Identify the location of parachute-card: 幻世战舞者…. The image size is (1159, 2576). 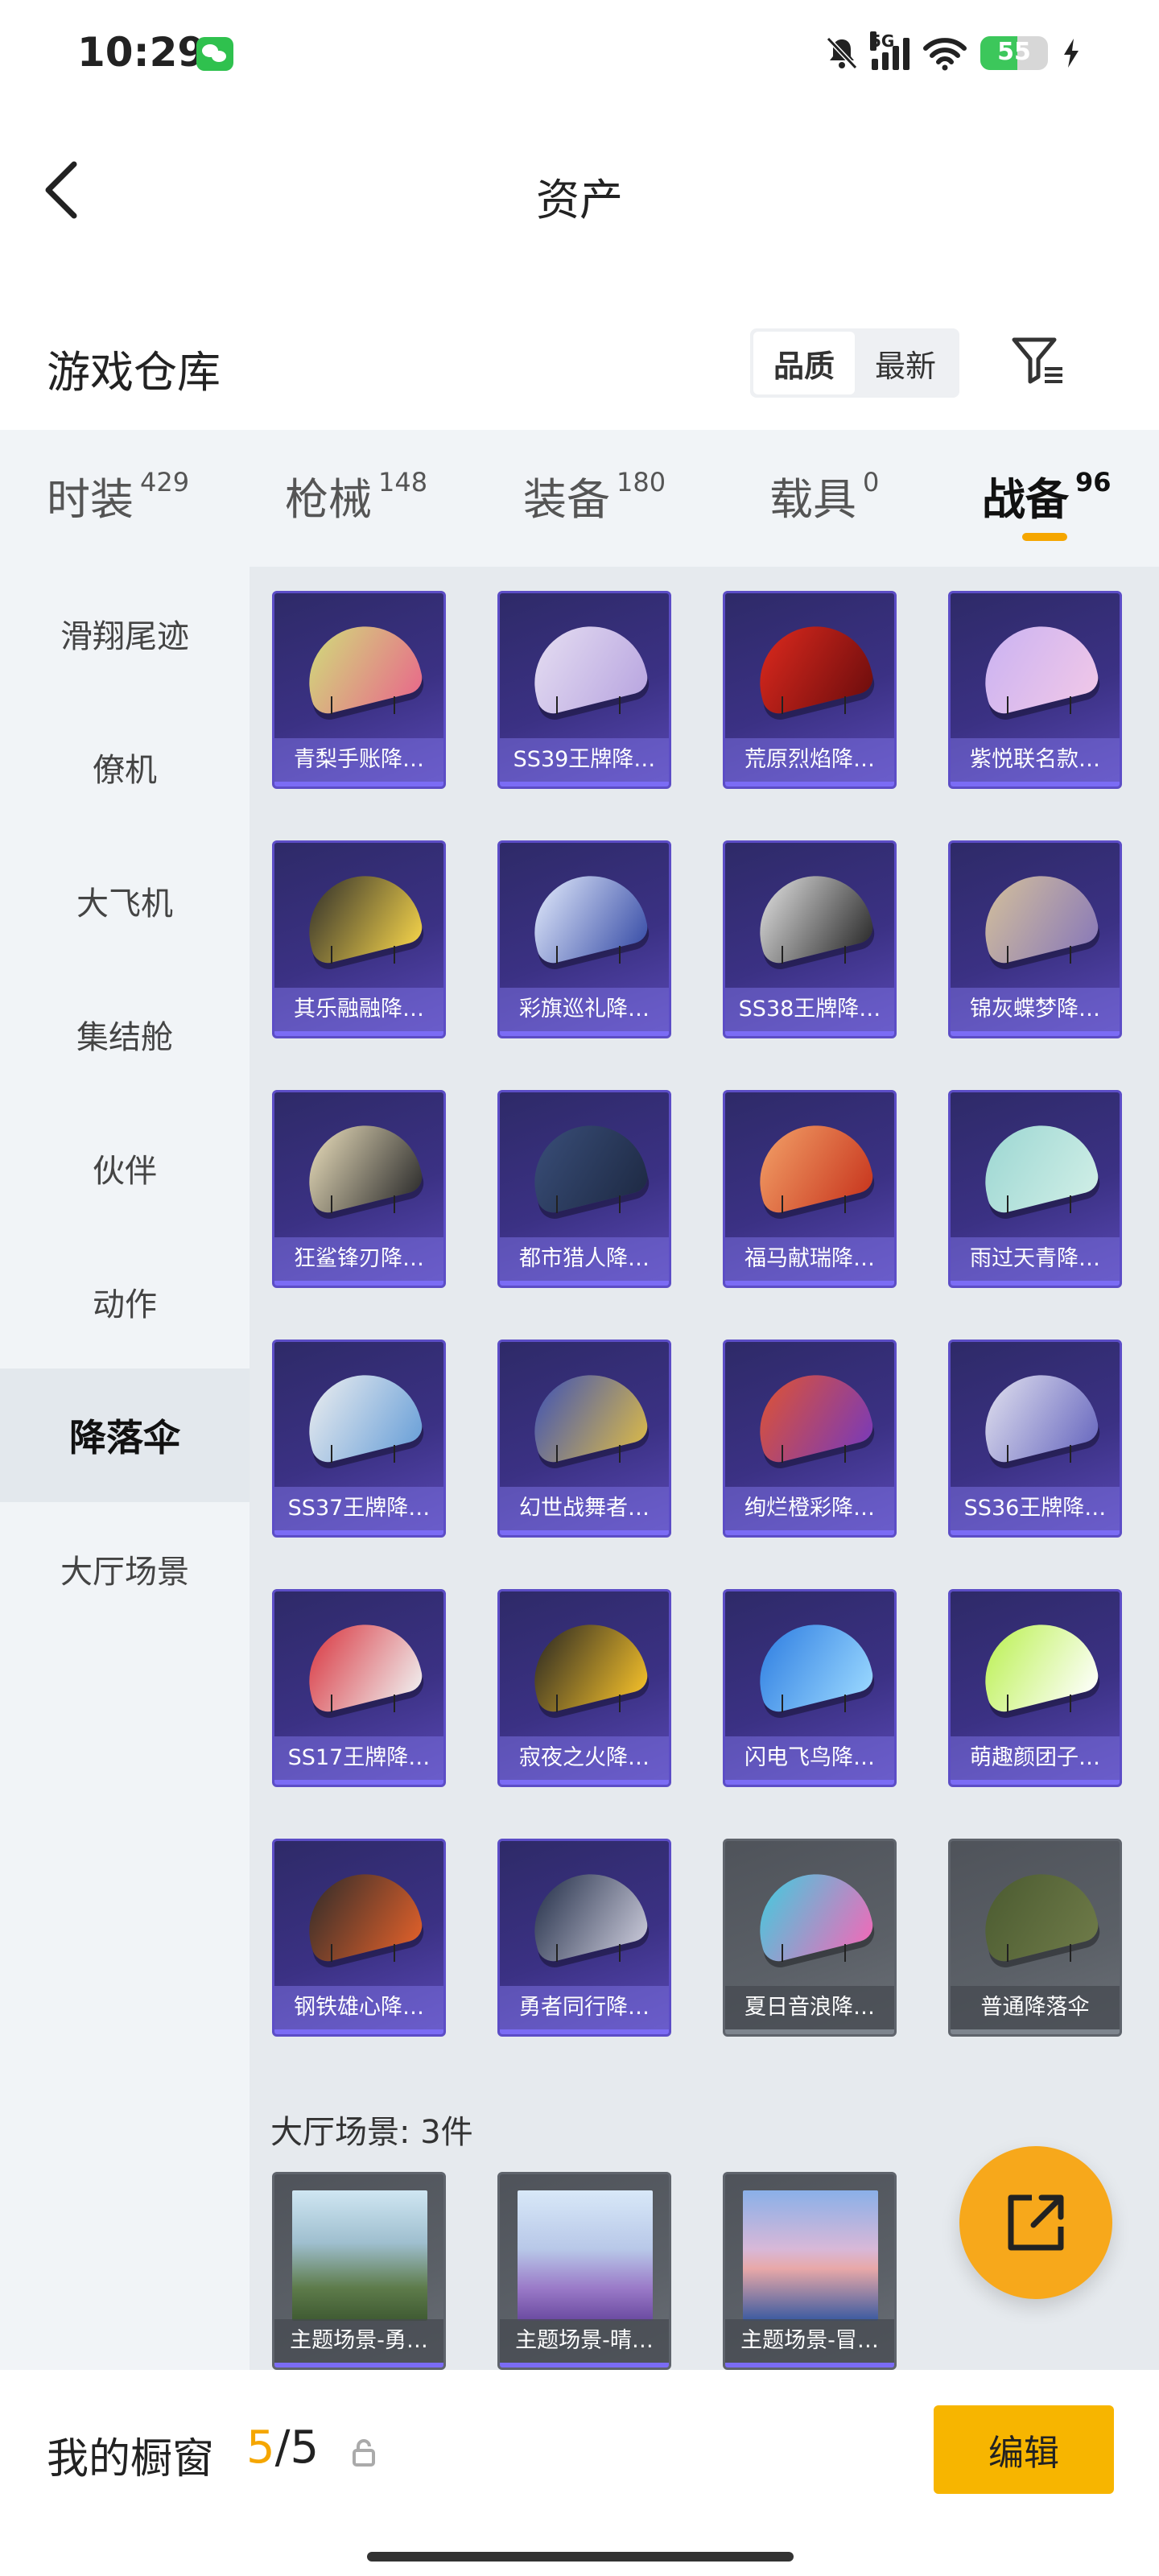
(584, 1439).